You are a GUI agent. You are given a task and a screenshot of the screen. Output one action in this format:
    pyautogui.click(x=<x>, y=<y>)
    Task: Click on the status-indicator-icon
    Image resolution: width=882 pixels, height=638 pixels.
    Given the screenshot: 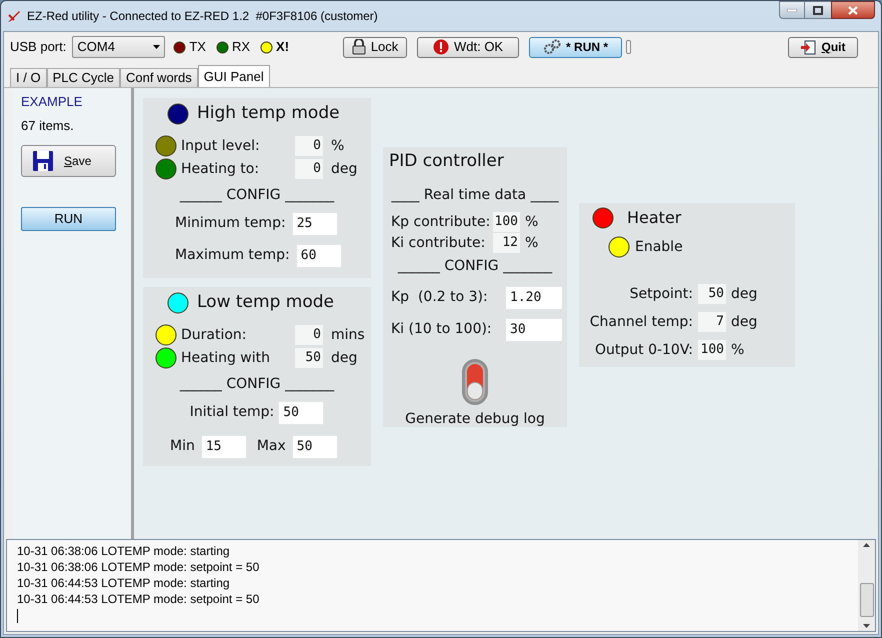 What is the action you would take?
    pyautogui.click(x=629, y=47)
    